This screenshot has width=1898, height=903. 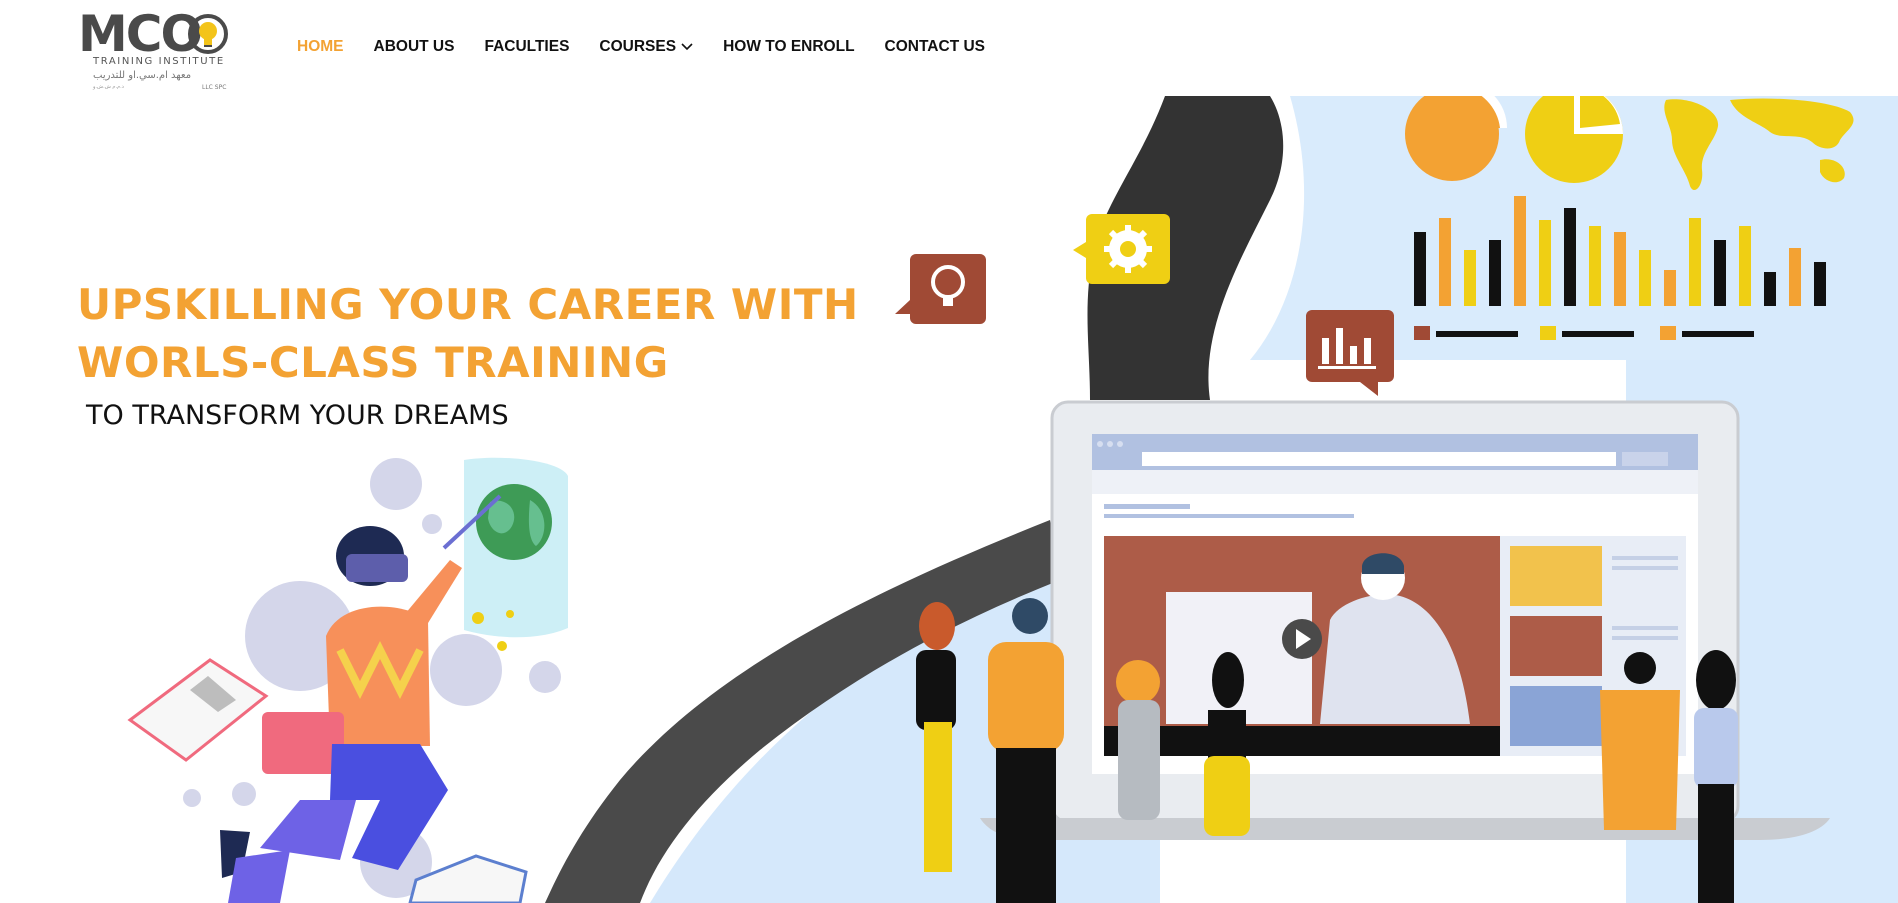 I want to click on nav-courses: COURSES, so click(x=646, y=47).